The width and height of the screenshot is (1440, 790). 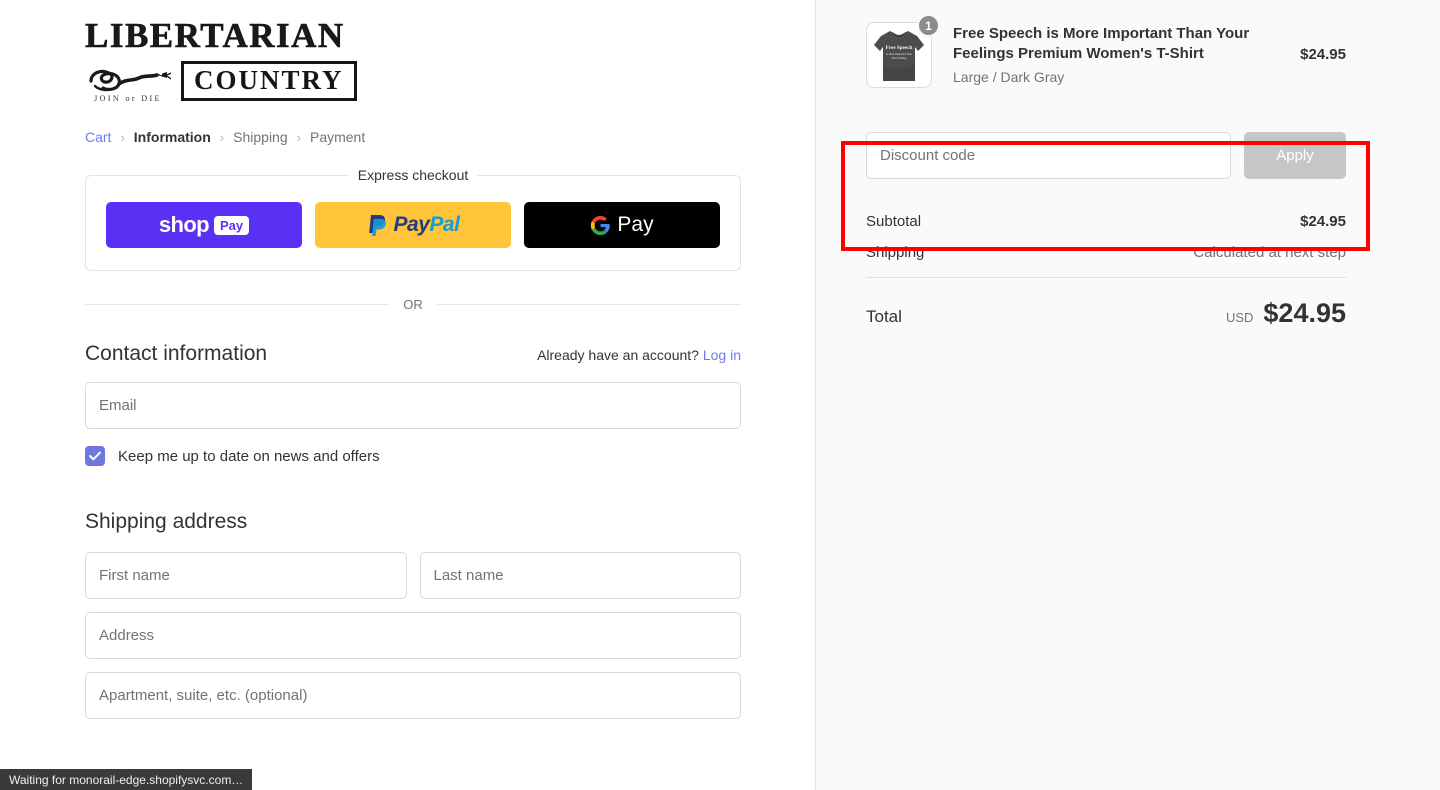 I want to click on or-divider: OR, so click(x=413, y=304).